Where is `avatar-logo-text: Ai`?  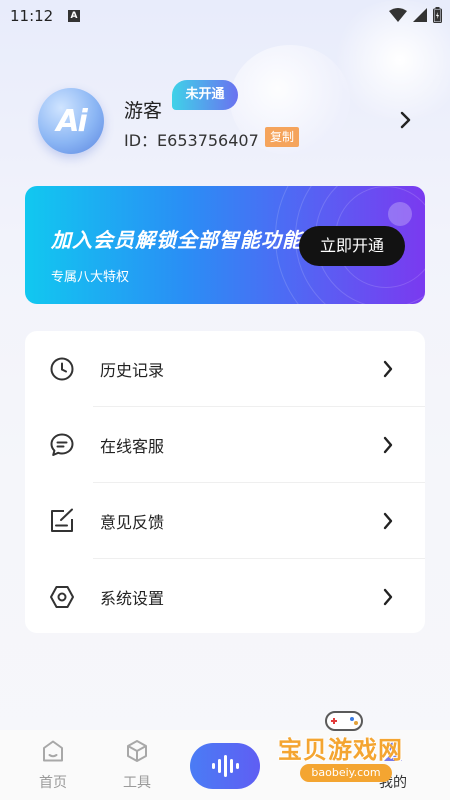
avatar-logo-text: Ai is located at coordinates (71, 121).